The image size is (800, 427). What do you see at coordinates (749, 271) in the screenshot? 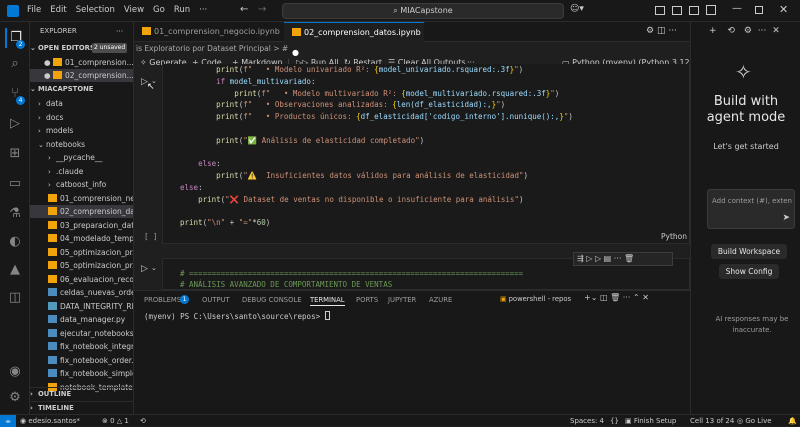
I see `show-config-button: Show Config` at bounding box center [749, 271].